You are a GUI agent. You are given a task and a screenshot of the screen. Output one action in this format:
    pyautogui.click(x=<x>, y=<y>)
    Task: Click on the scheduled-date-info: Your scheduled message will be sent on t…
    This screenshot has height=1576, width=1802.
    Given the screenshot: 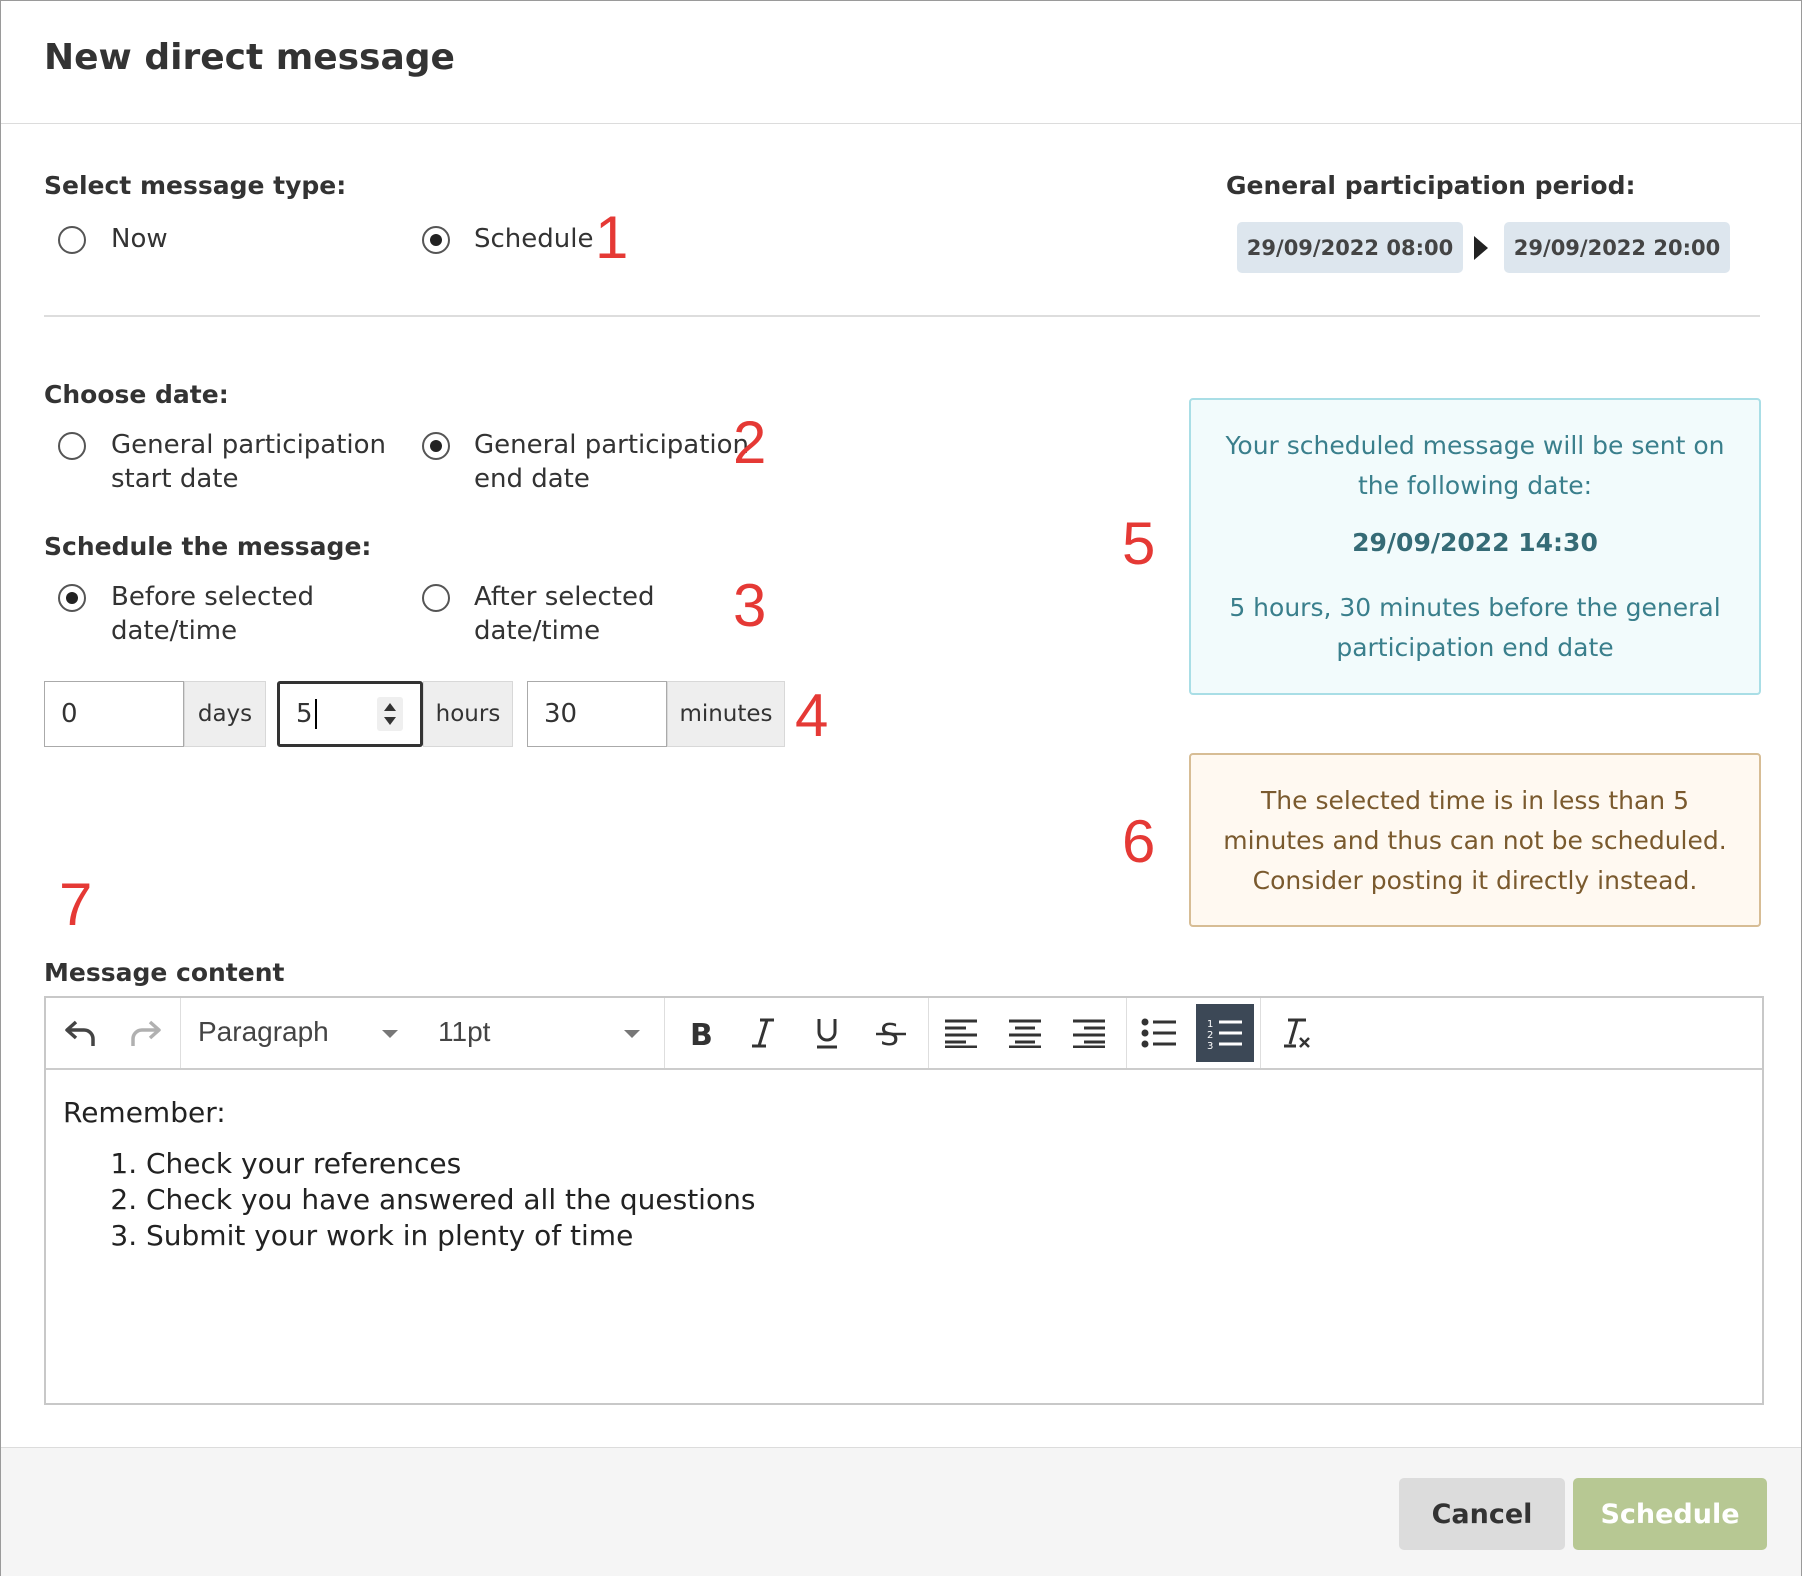 What is the action you would take?
    pyautogui.click(x=1475, y=546)
    